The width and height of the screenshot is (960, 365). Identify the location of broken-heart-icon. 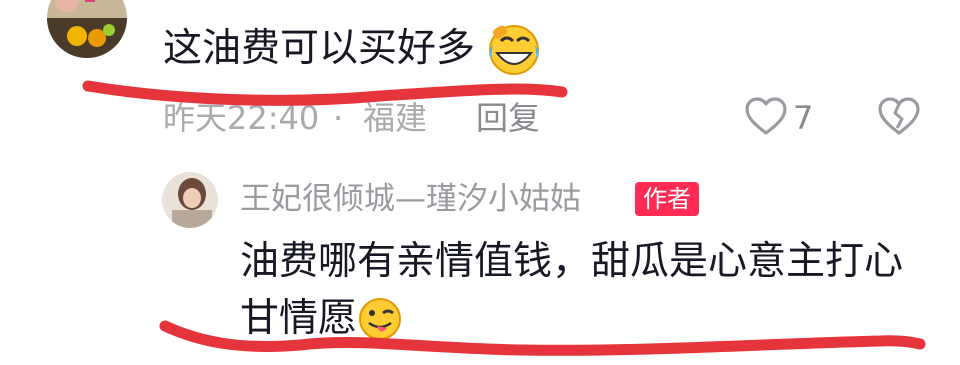
(899, 117).